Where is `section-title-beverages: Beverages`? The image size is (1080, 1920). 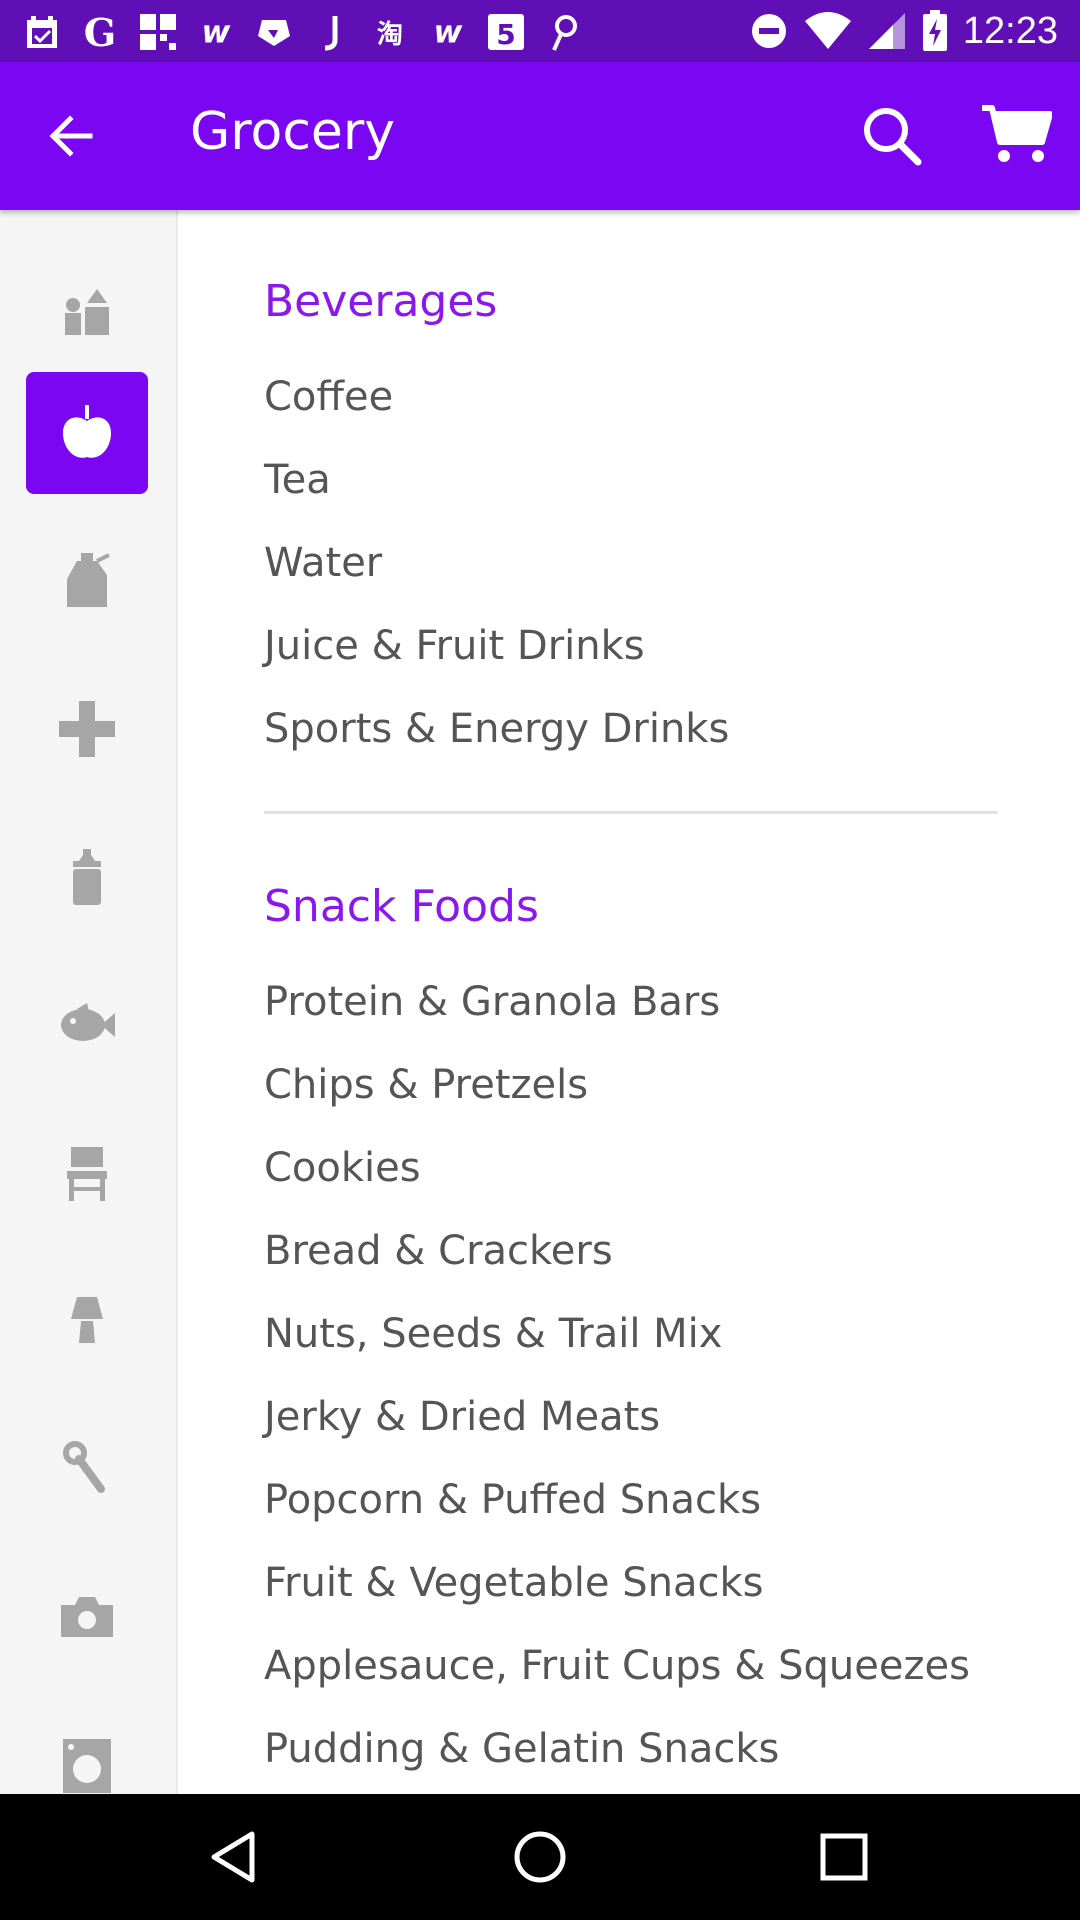 section-title-beverages: Beverages is located at coordinates (381, 301).